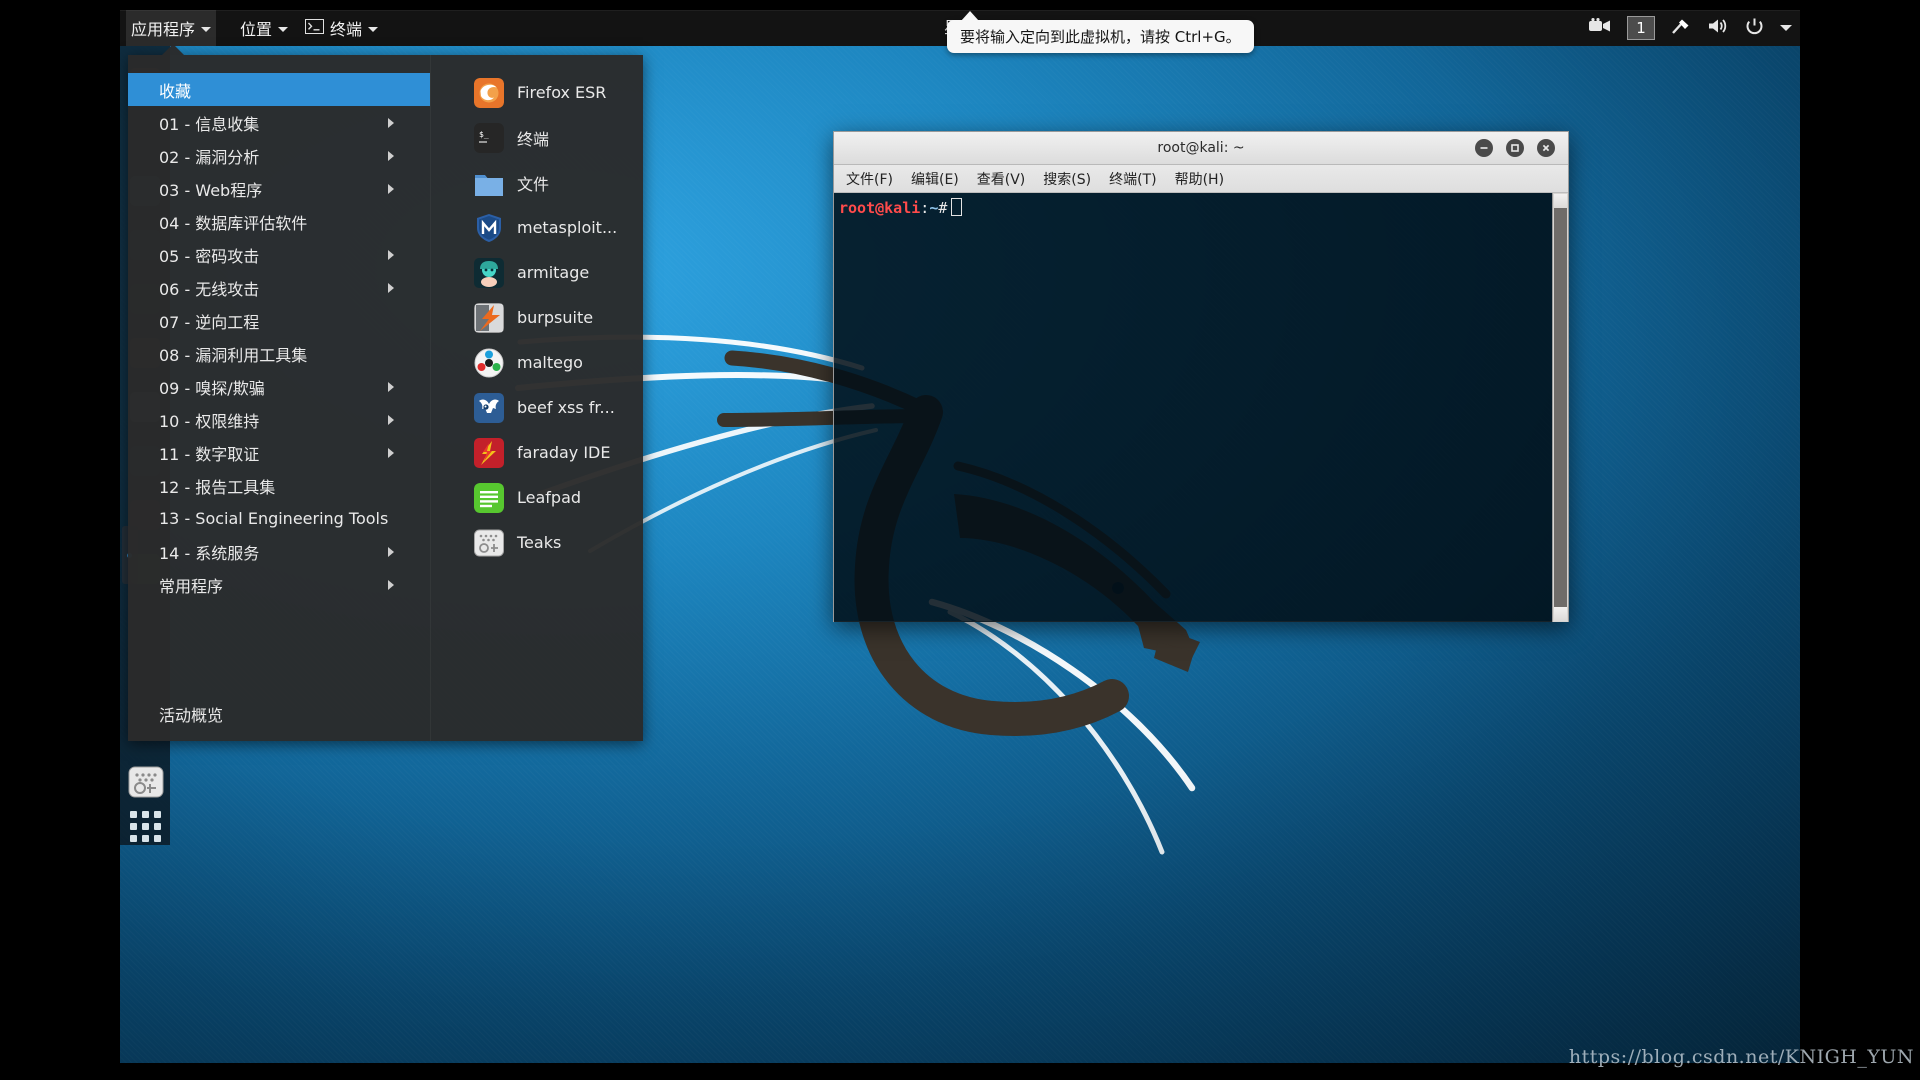  What do you see at coordinates (1754, 28) in the screenshot?
I see `power-icon` at bounding box center [1754, 28].